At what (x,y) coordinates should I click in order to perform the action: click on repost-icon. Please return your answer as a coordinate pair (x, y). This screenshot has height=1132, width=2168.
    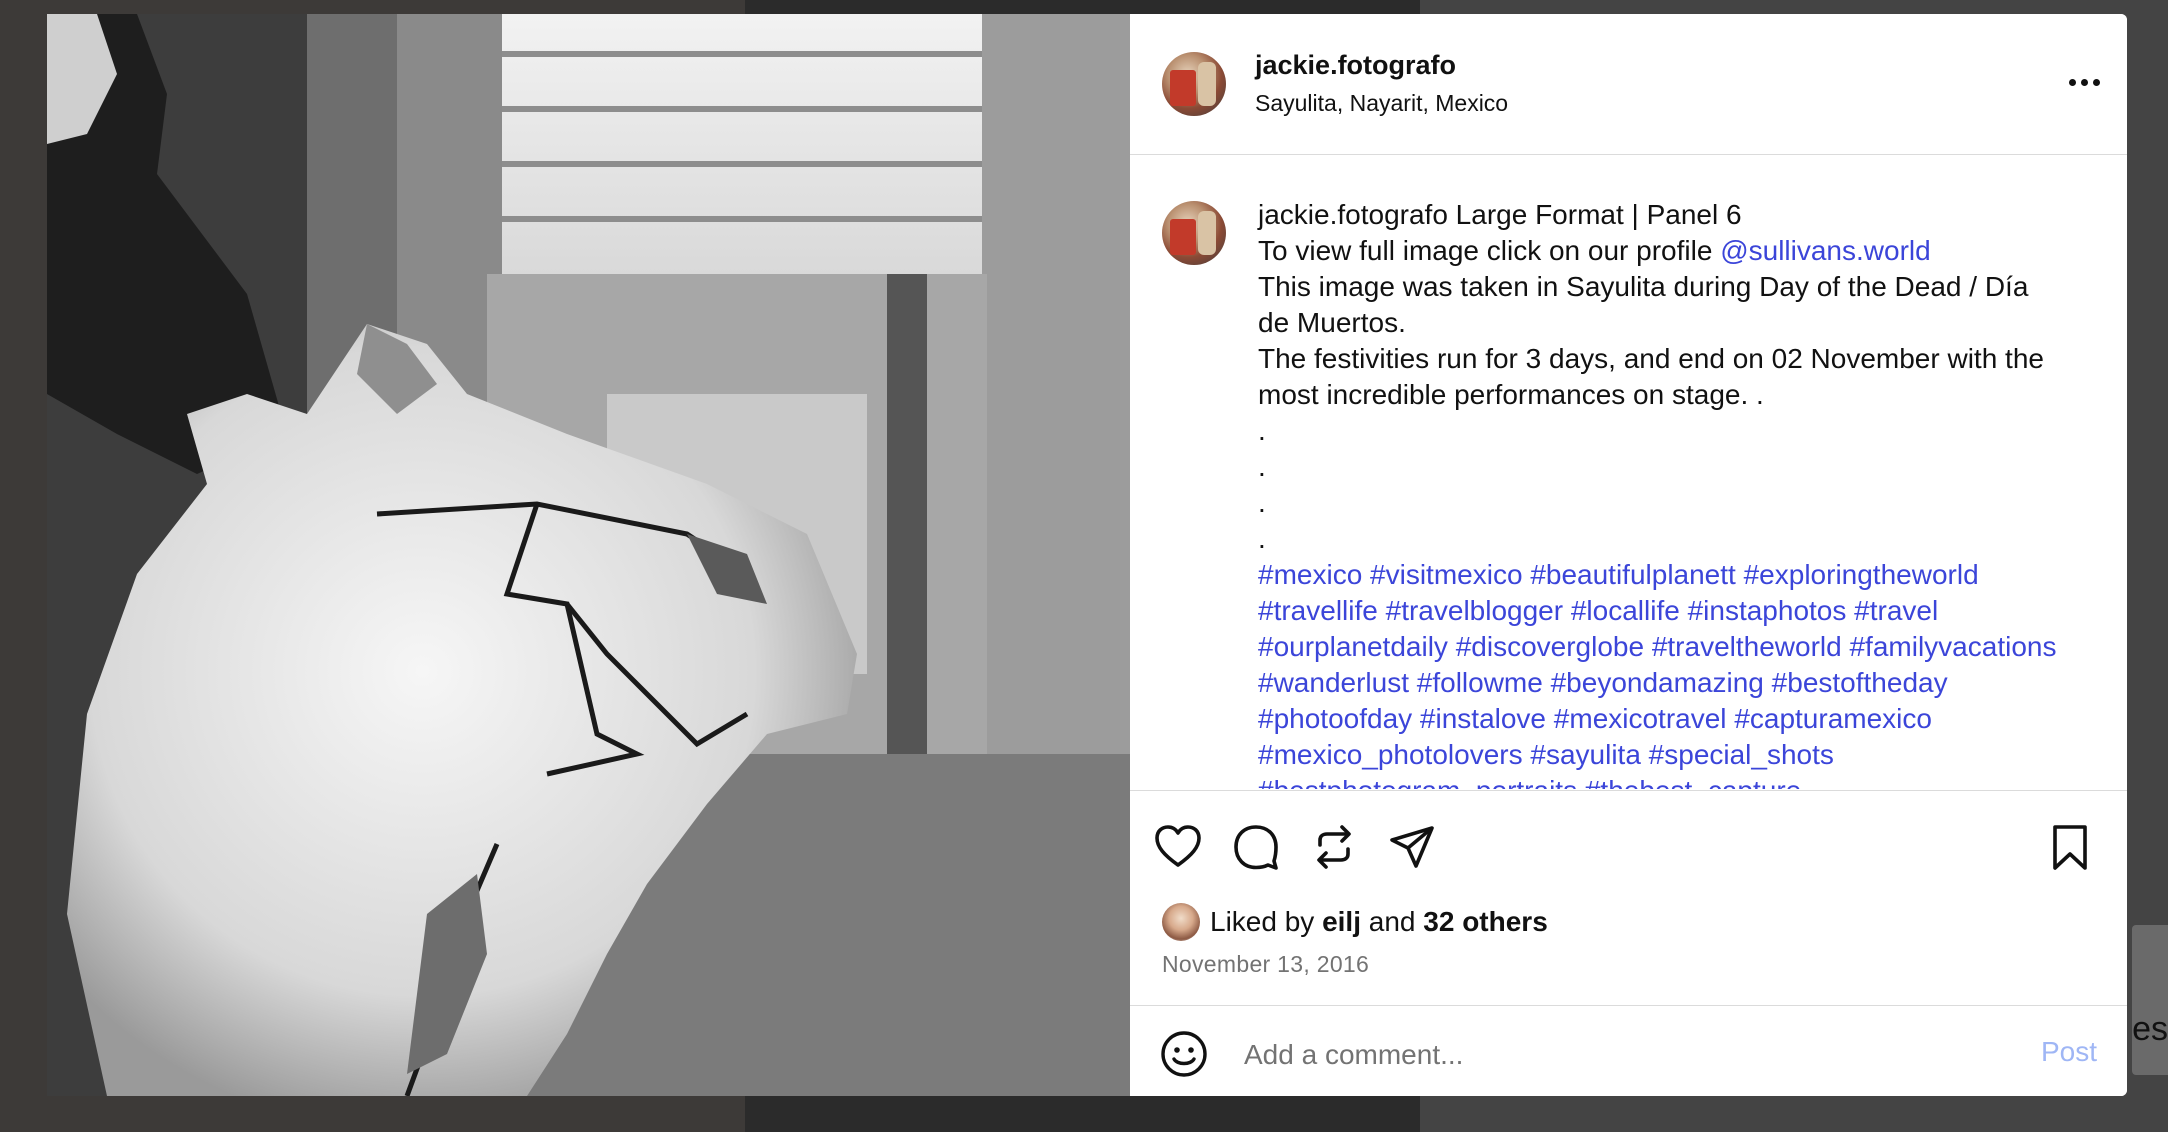
    Looking at the image, I should click on (1334, 847).